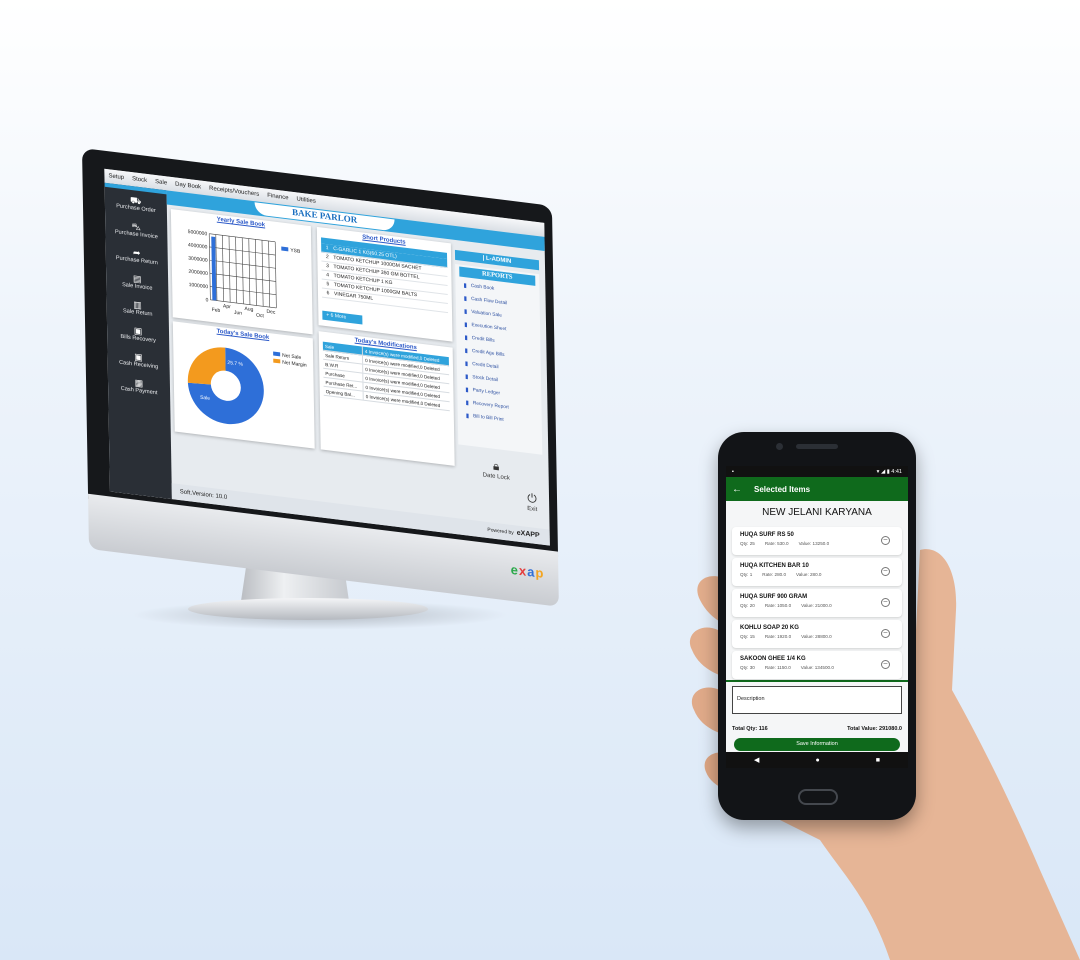 This screenshot has height=960, width=1080. Describe the element at coordinates (817, 512) in the screenshot. I see `shop-name: NEW JELANI KARYANA` at that location.